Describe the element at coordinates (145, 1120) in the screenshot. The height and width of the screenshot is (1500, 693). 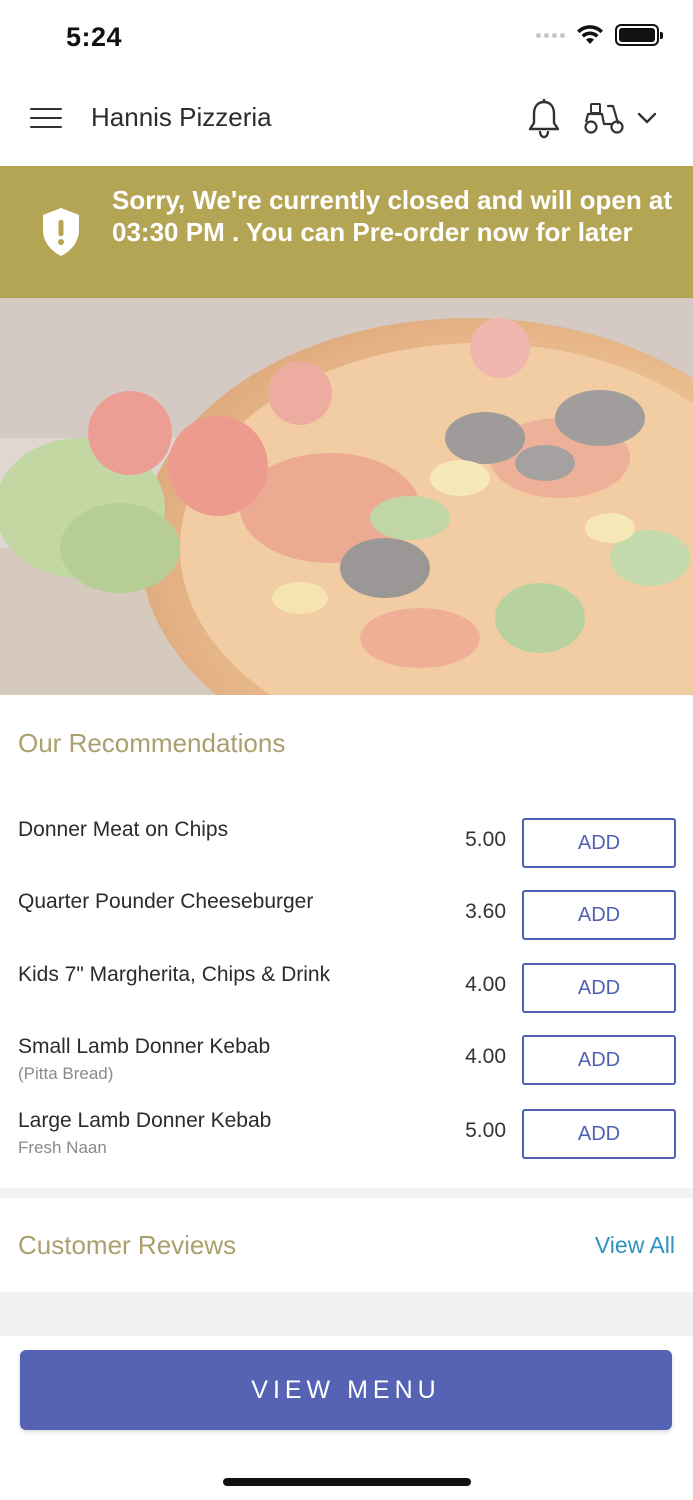
I see `item-name: Large Lamb Donner Kebab` at that location.